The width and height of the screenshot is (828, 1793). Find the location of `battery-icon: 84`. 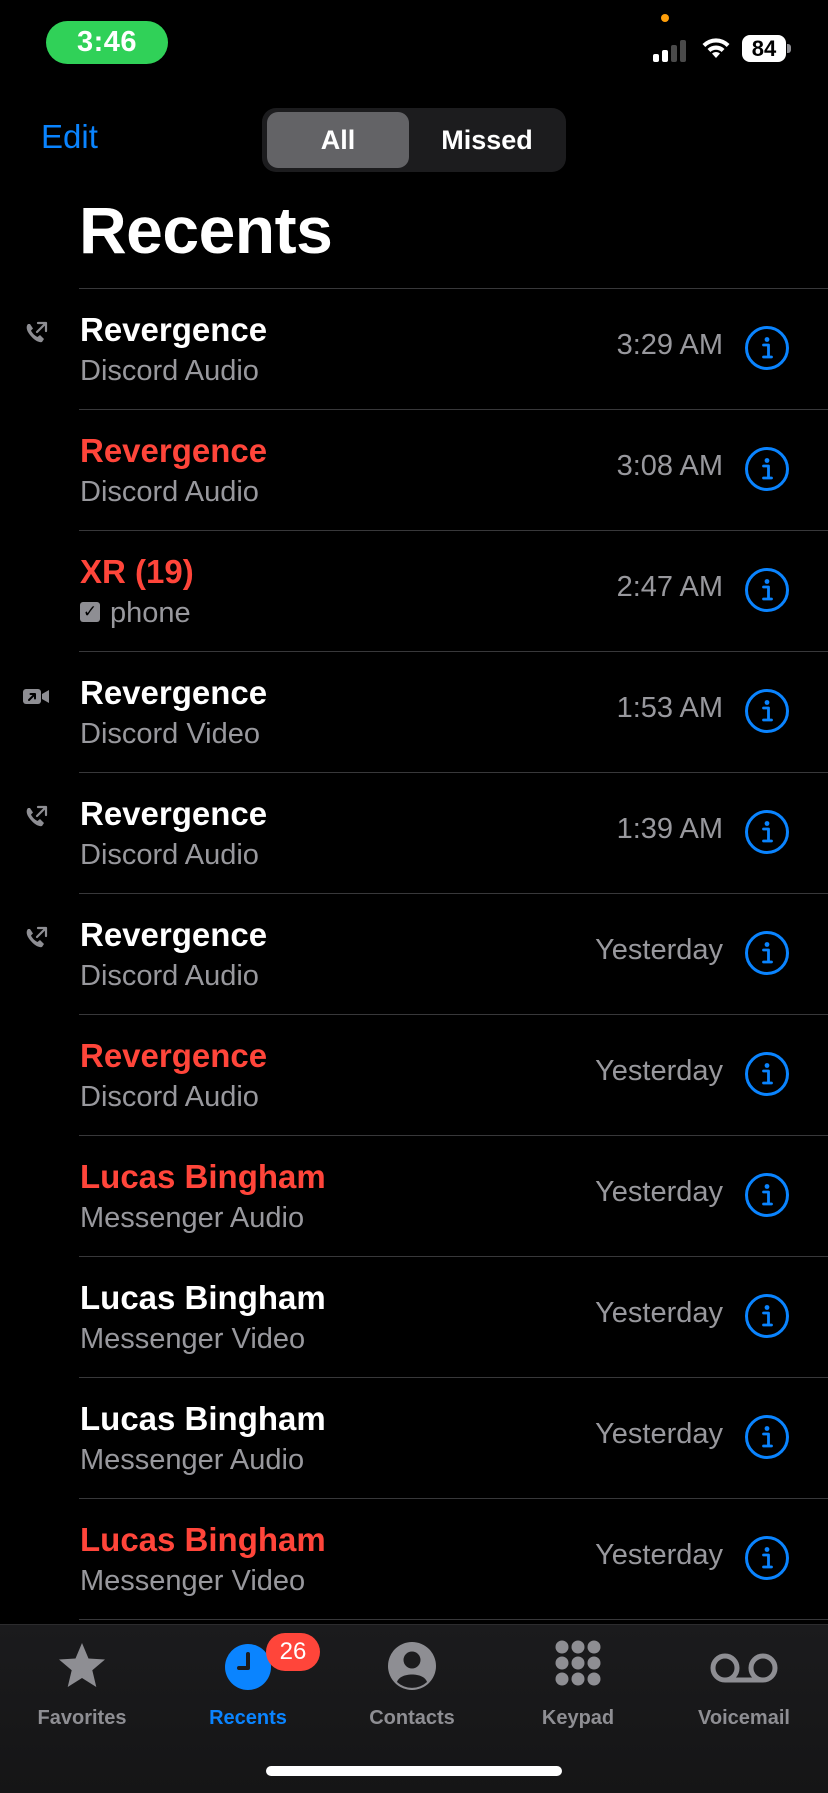

battery-icon: 84 is located at coordinates (766, 48).